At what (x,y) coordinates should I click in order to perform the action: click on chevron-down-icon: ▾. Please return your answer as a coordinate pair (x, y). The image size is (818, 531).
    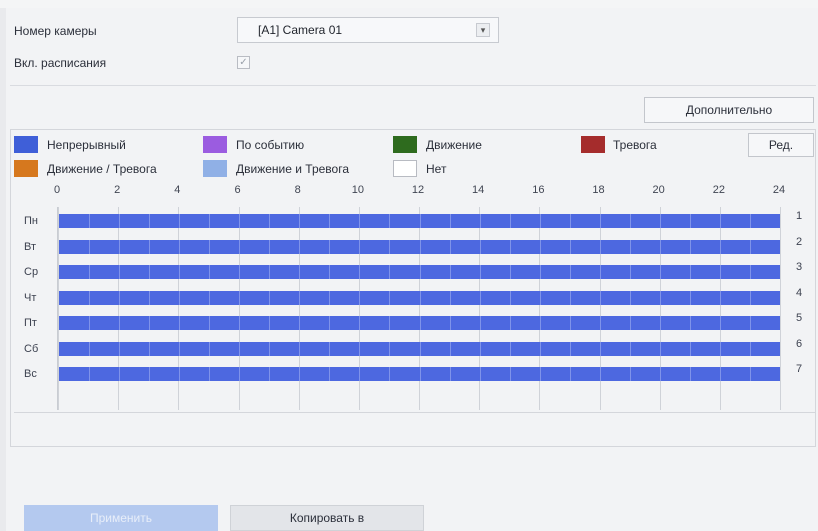
    Looking at the image, I should click on (483, 30).